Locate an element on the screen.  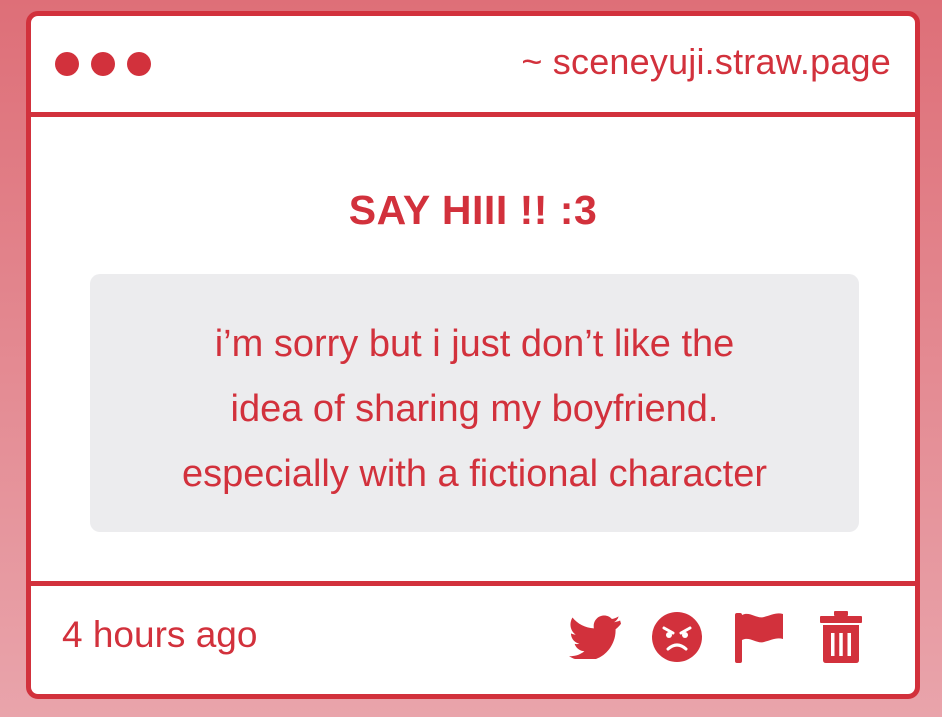
twitter-icon is located at coordinates (595, 637).